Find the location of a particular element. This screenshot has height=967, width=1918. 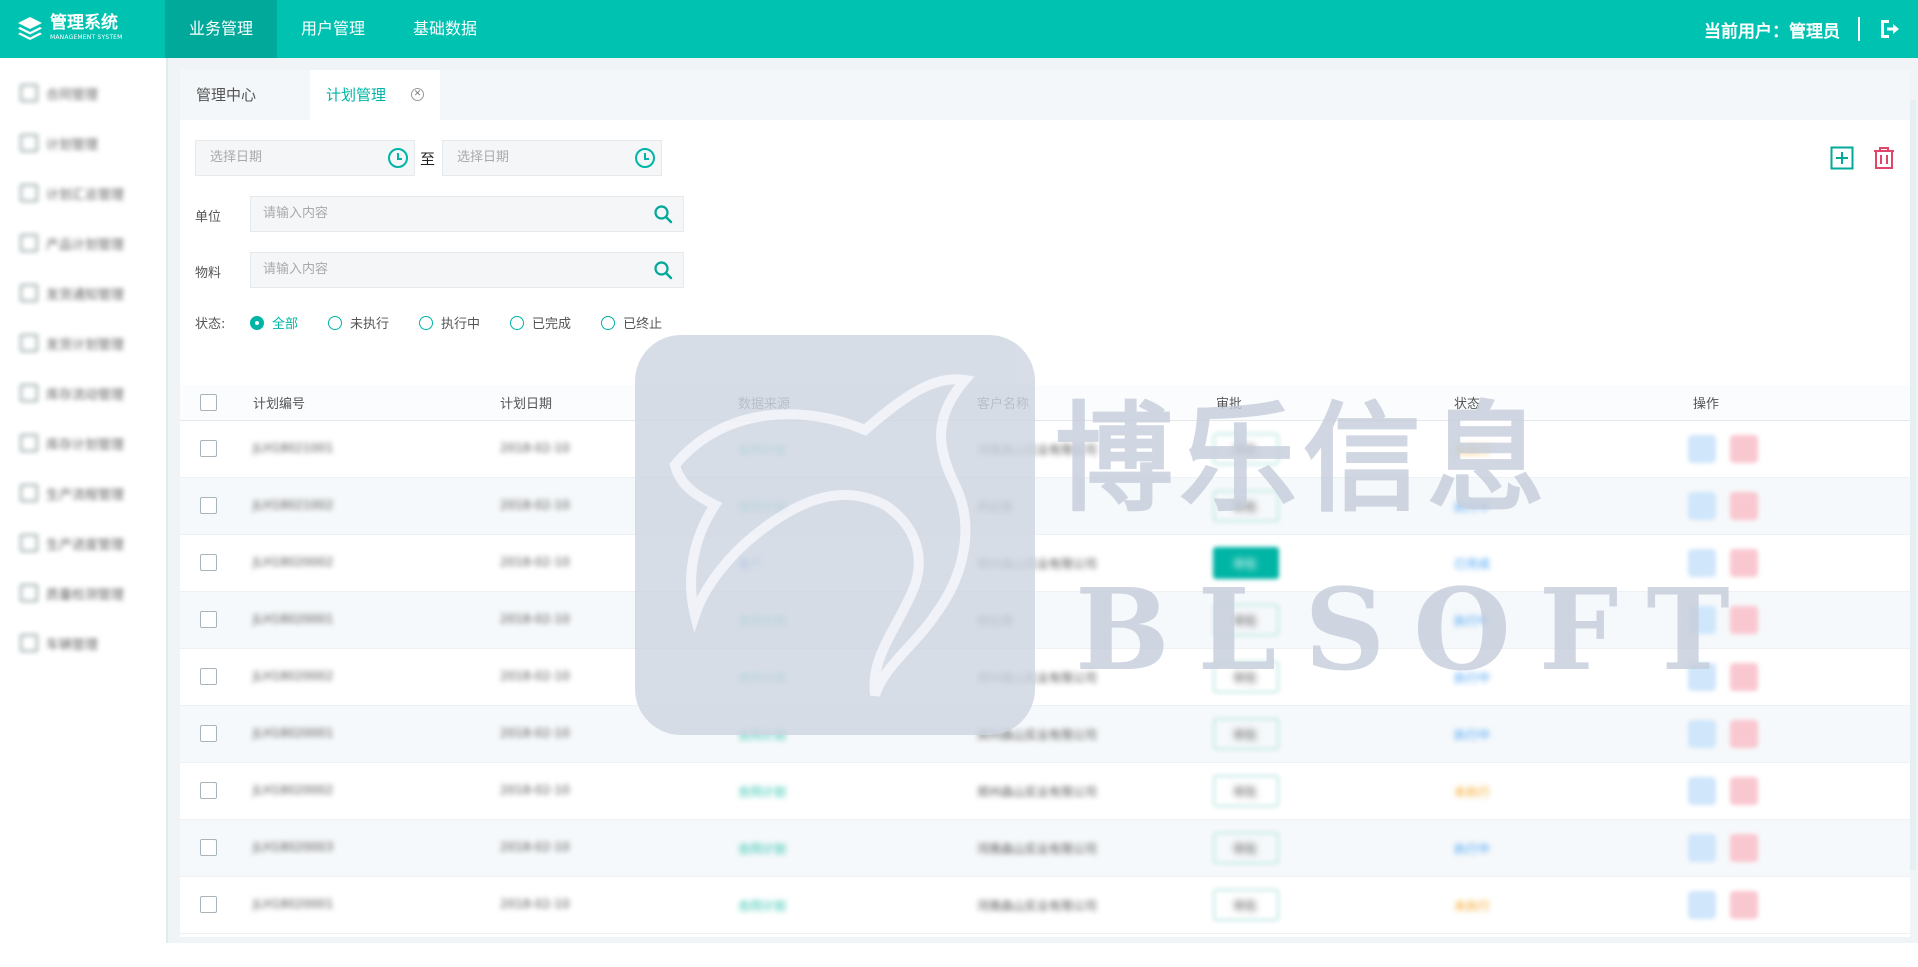

nav-business: 业务管理 is located at coordinates (221, 29).